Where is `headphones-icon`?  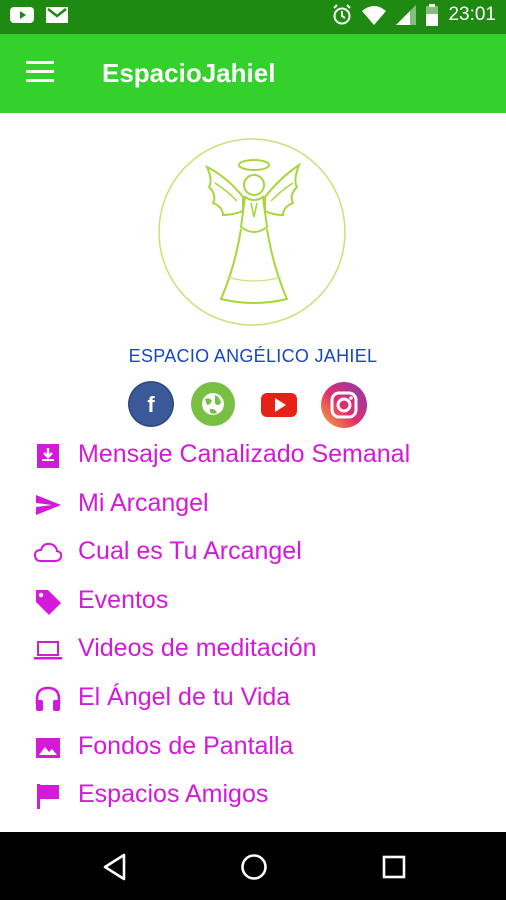 headphones-icon is located at coordinates (48, 698).